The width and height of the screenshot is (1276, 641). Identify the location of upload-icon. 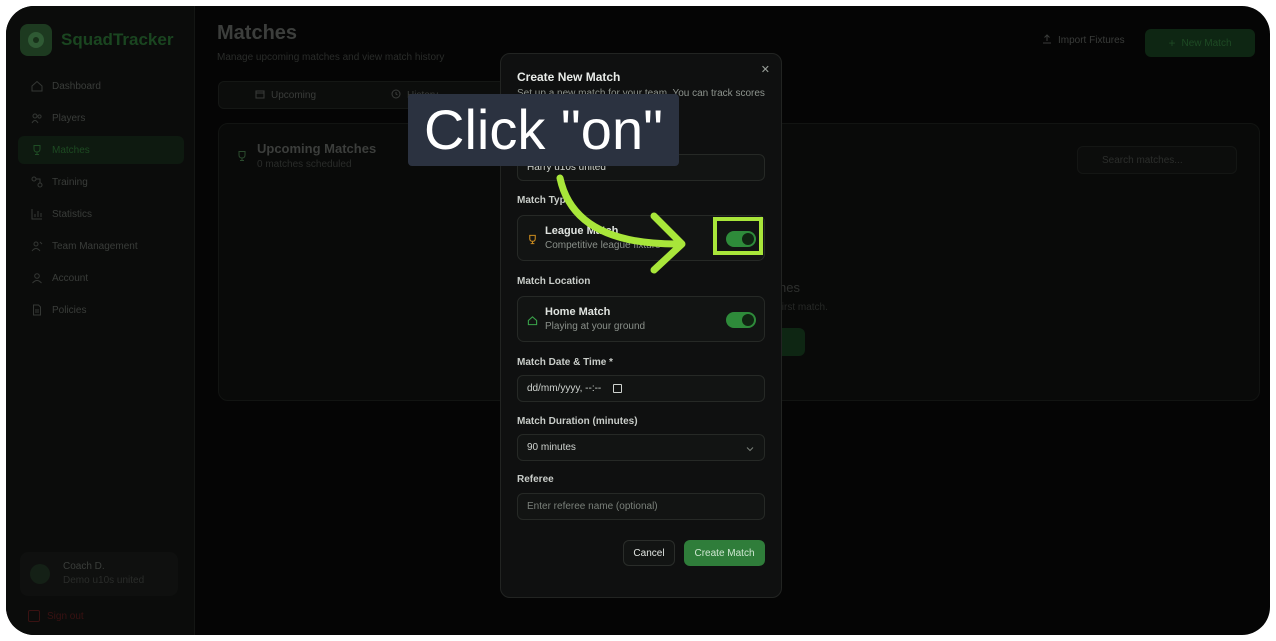
(1047, 40).